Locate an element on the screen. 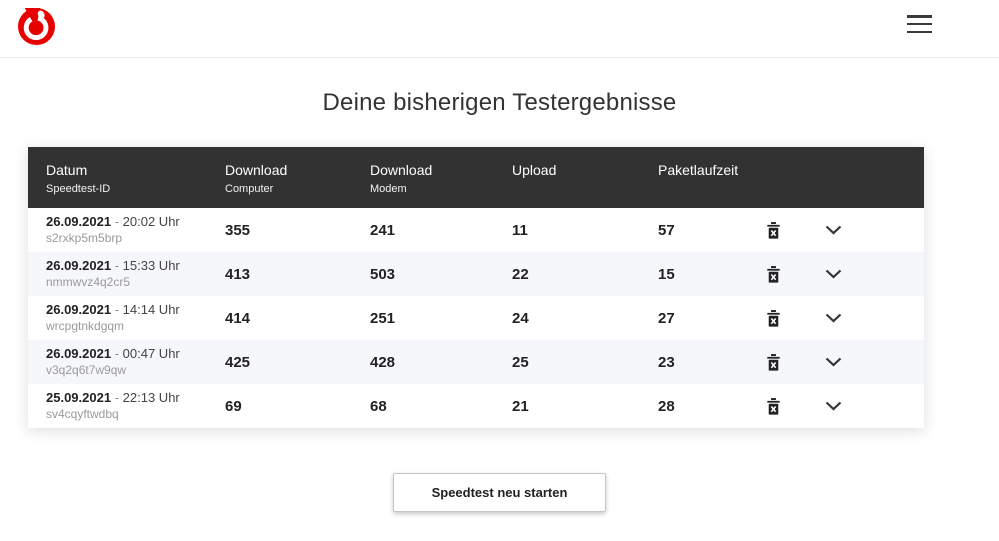 This screenshot has height=541, width=999. cell-paketlaufzeit: 27 is located at coordinates (666, 318).